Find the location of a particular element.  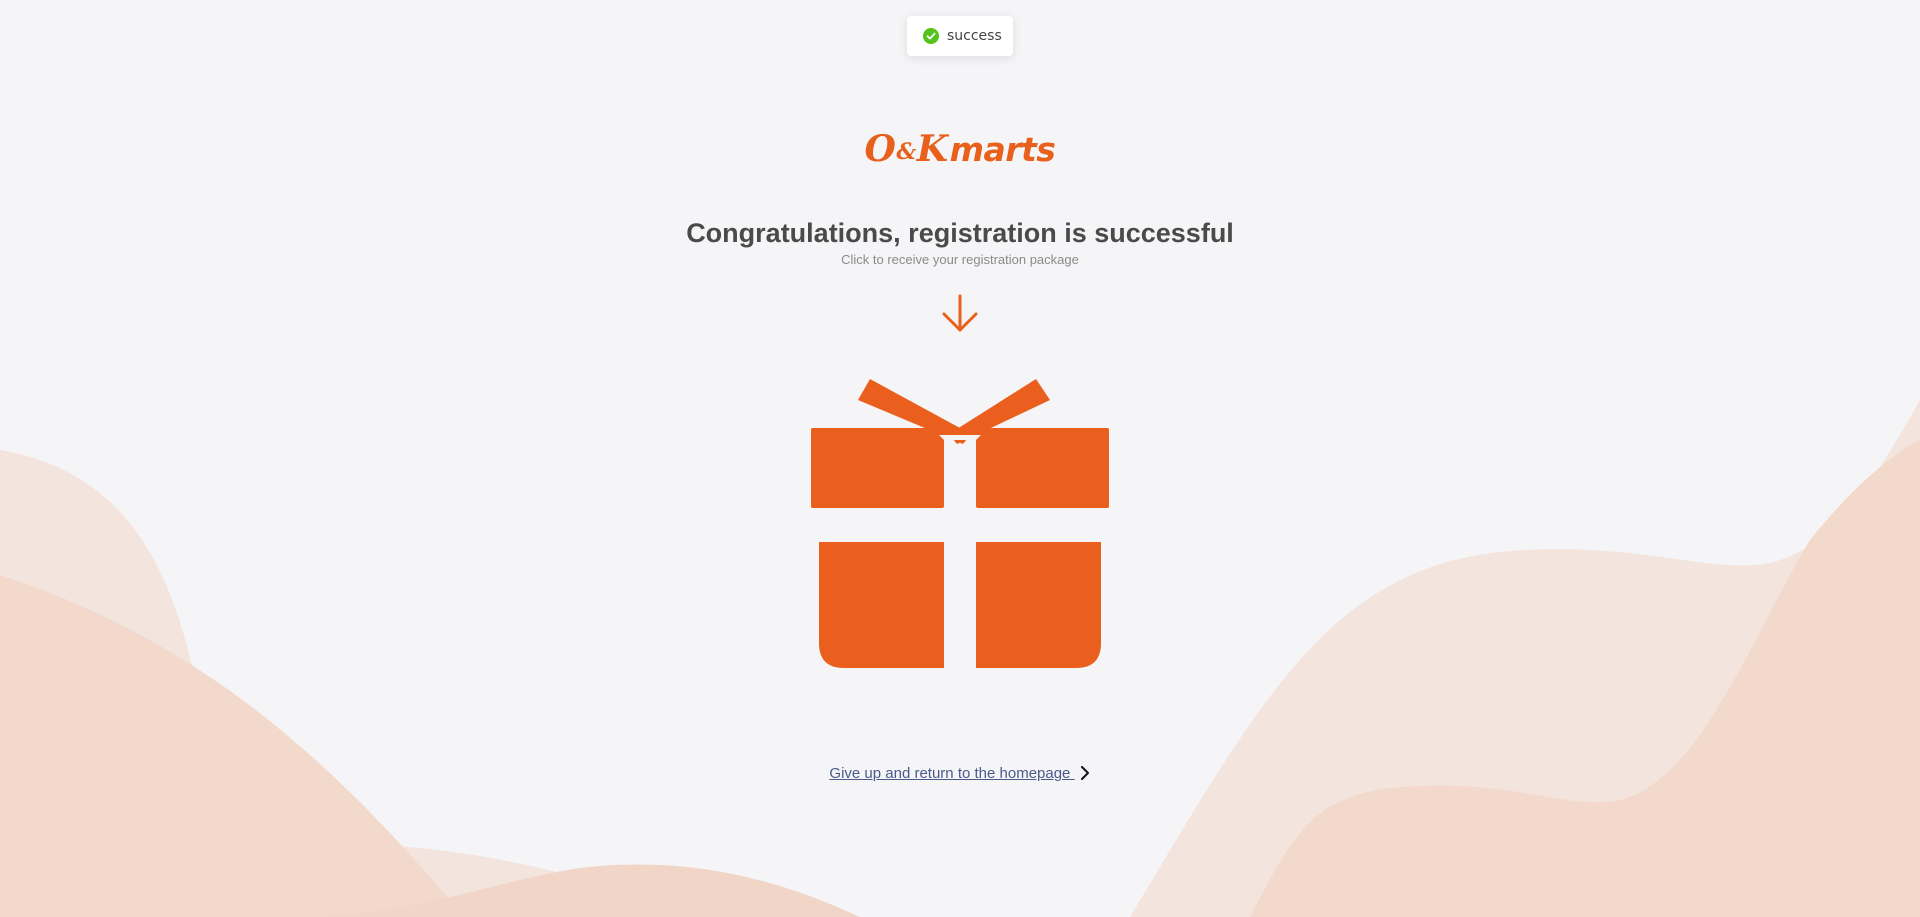

arrow-down-icon is located at coordinates (960, 313).